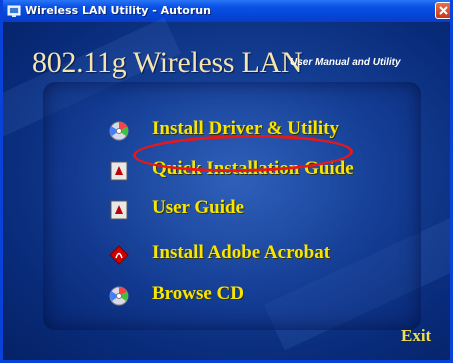  What do you see at coordinates (226, 11) in the screenshot?
I see `title-bar: Wireless LAN Utility - Autorun` at bounding box center [226, 11].